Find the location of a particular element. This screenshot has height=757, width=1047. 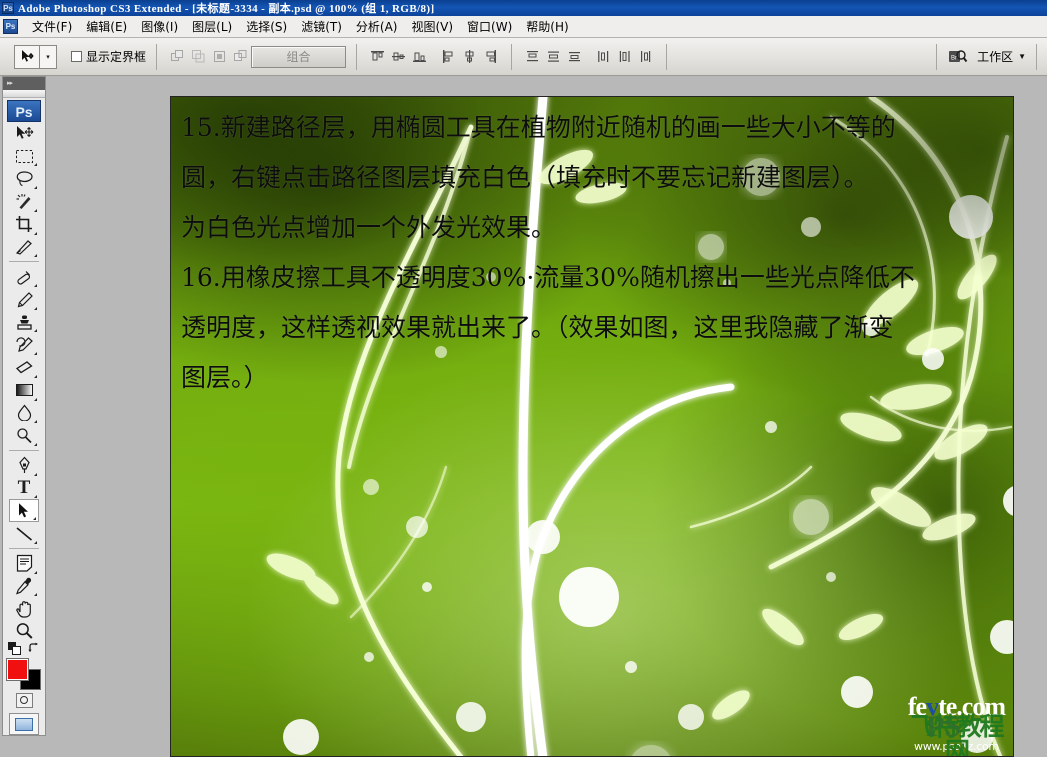

auto-align-reposition-icon is located at coordinates (198, 56).